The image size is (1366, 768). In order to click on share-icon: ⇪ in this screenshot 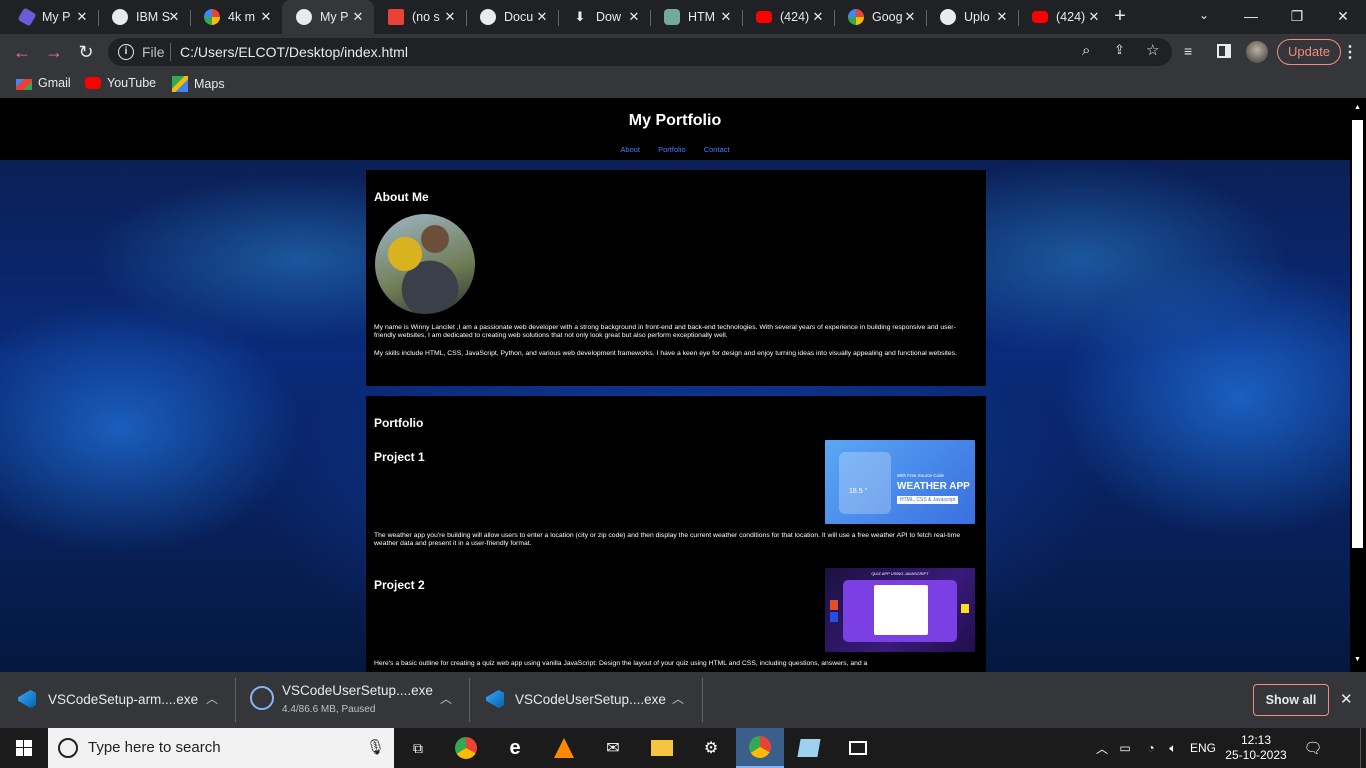, I will do `click(1119, 50)`.